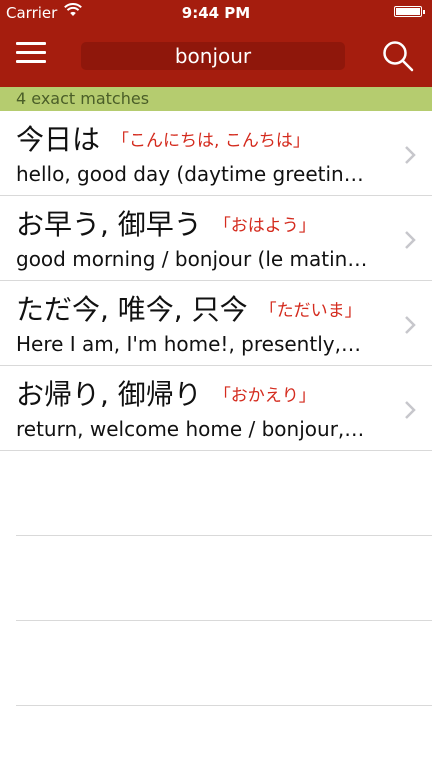  I want to click on result-kanji: 今日は, so click(58, 139).